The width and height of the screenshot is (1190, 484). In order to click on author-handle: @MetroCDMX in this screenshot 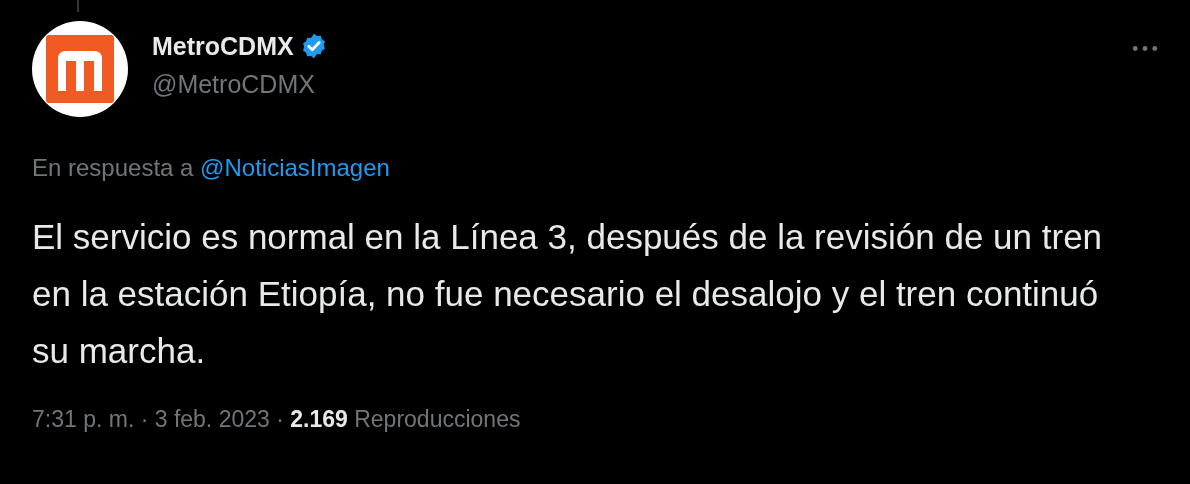, I will do `click(240, 84)`.